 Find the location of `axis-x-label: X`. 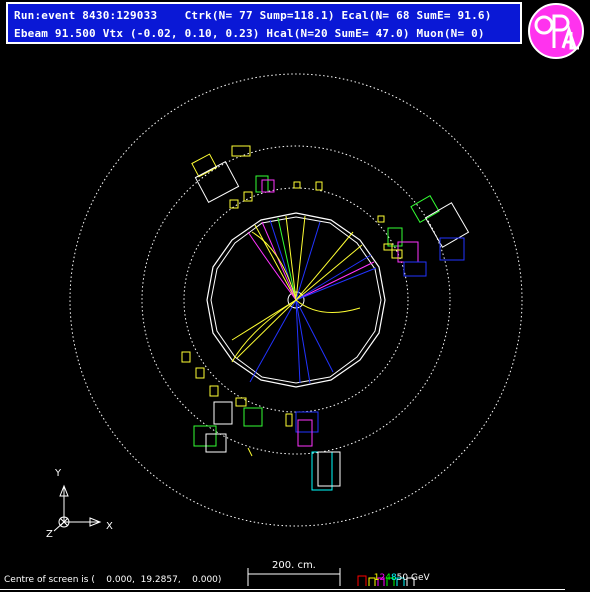

axis-x-label: X is located at coordinates (109, 526).